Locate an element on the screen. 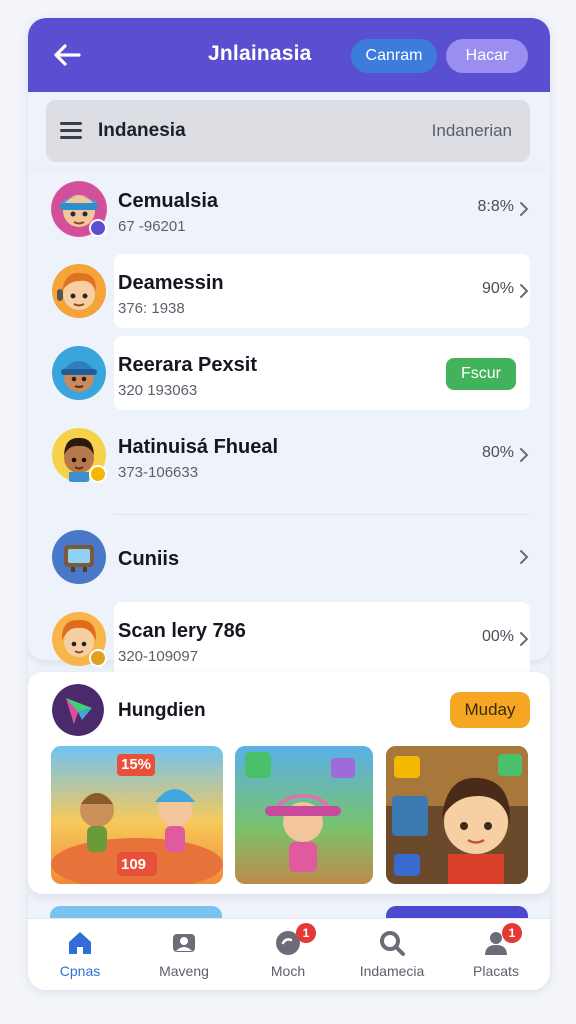 This screenshot has width=576, height=1024. filter-title: Indanesia is located at coordinates (142, 130).